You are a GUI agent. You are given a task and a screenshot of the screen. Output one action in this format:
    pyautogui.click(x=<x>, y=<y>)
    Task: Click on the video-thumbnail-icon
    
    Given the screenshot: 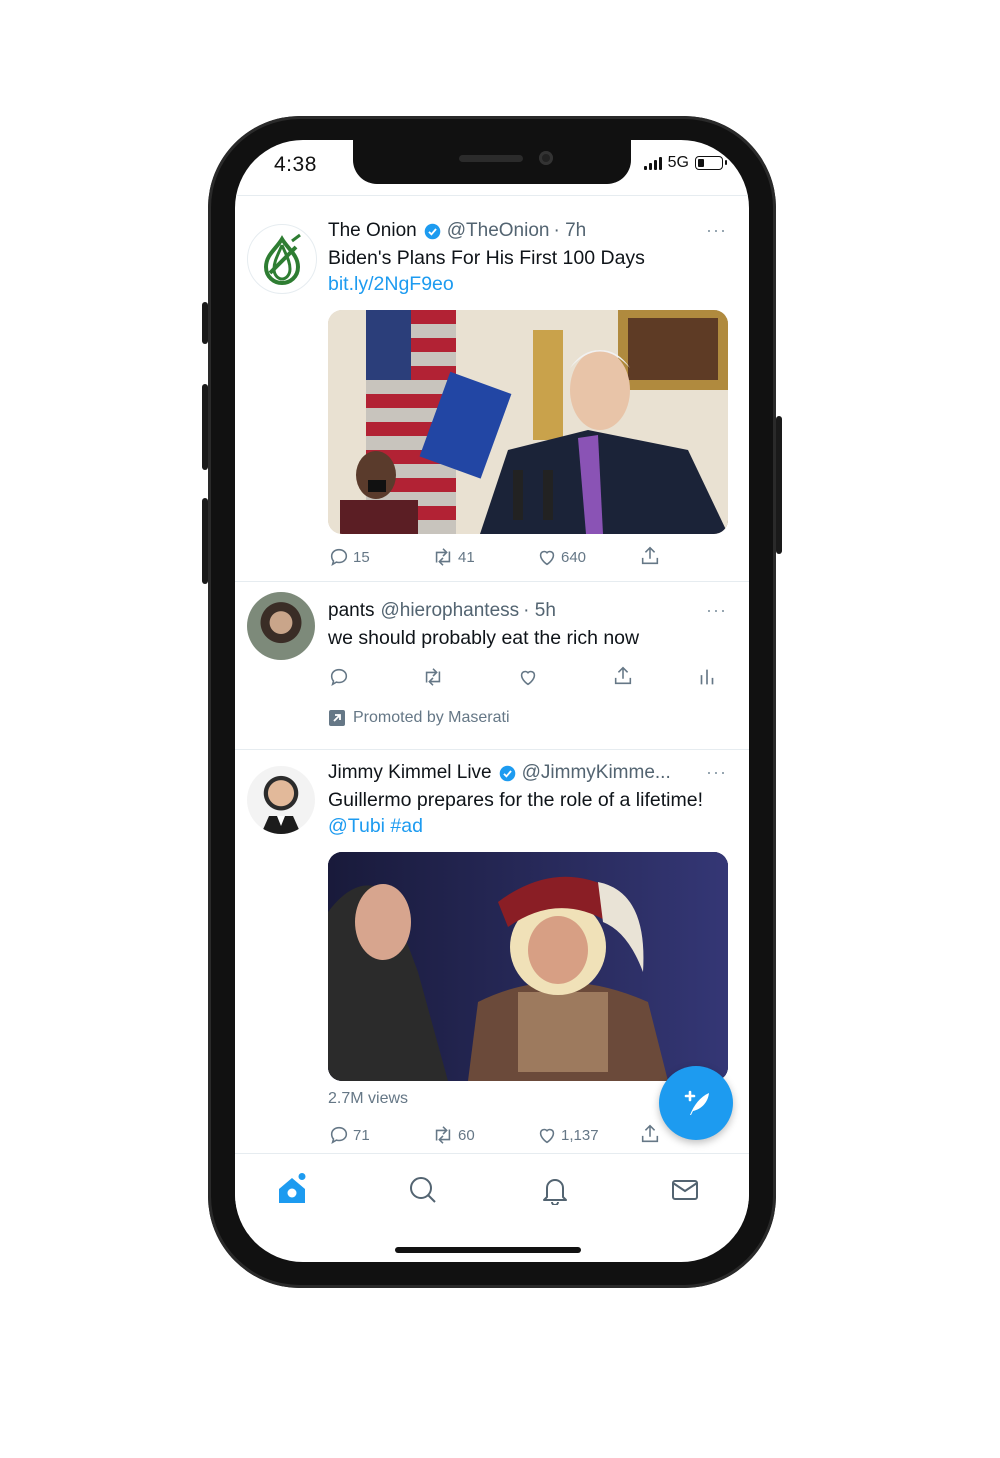 What is the action you would take?
    pyautogui.click(x=528, y=966)
    